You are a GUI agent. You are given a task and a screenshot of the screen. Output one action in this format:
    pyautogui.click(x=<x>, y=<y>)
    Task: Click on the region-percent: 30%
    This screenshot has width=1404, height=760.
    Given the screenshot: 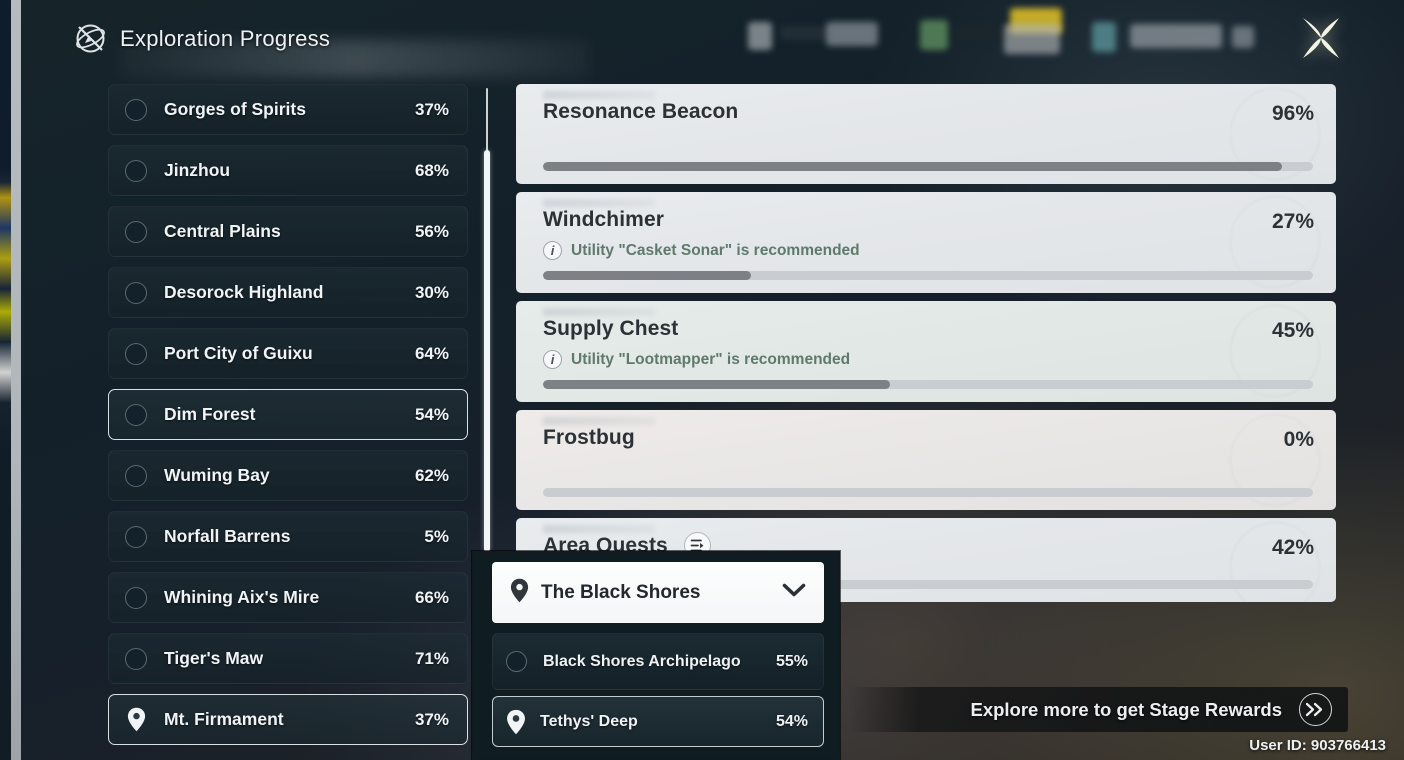 What is the action you would take?
    pyautogui.click(x=431, y=292)
    